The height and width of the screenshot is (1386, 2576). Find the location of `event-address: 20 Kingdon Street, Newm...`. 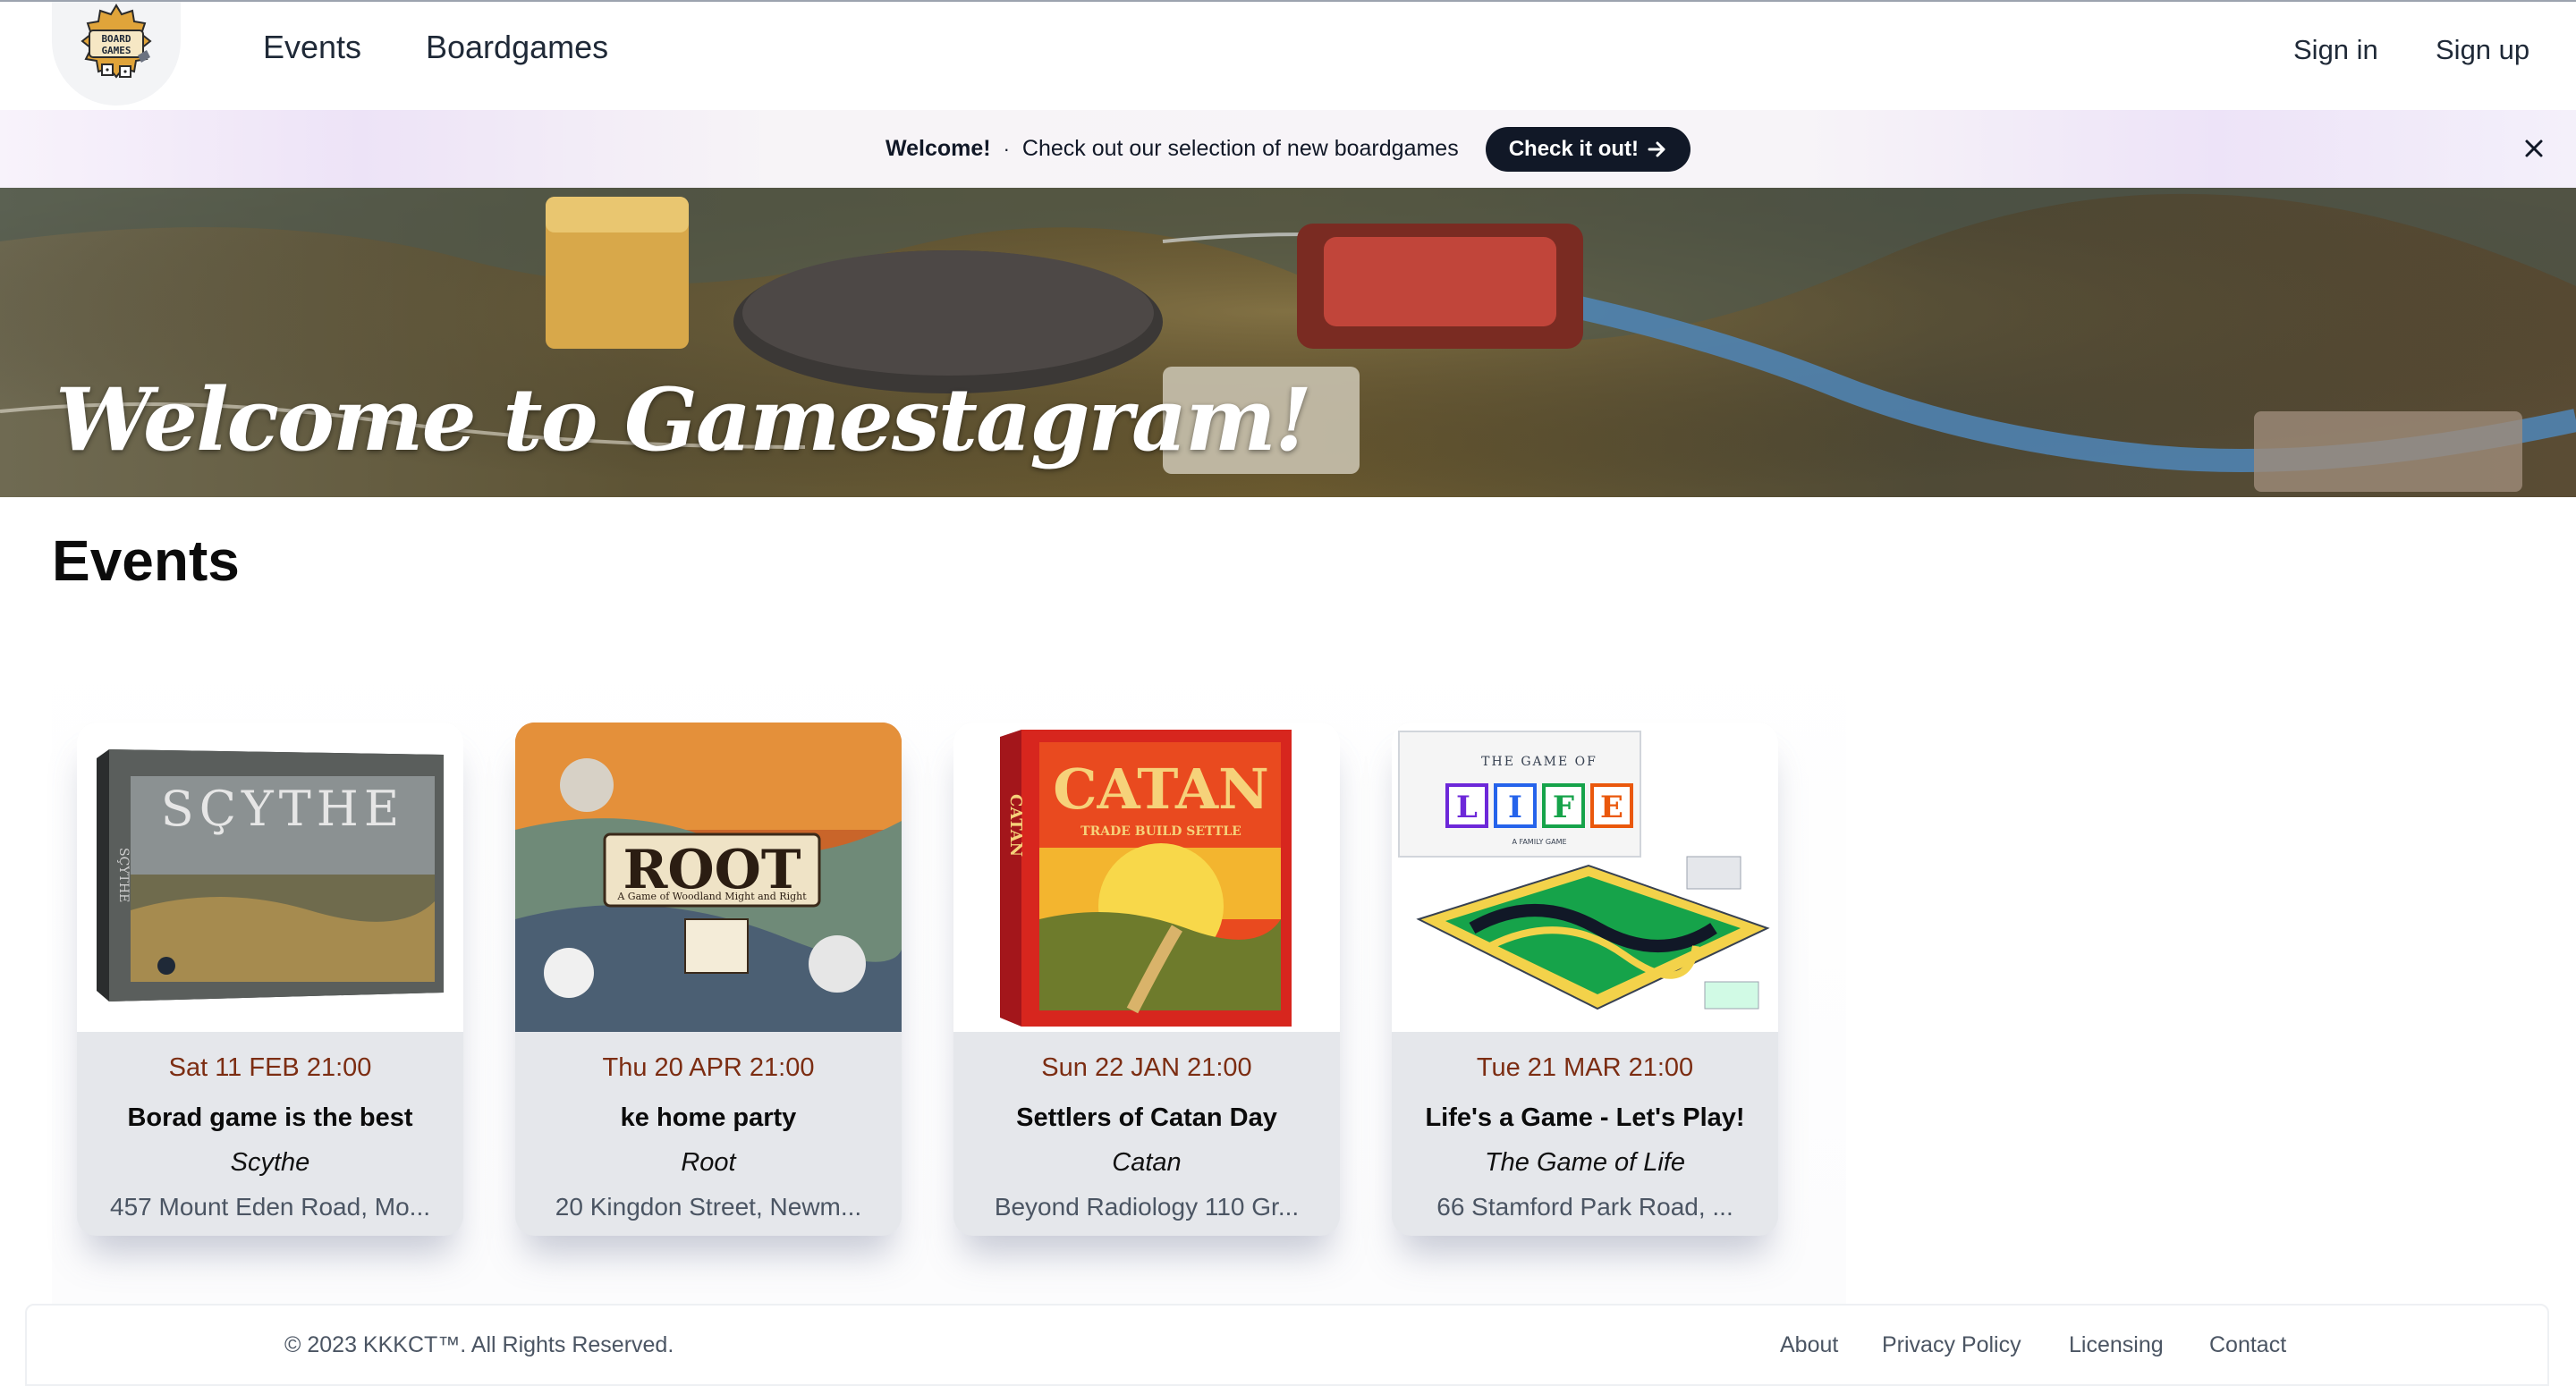

event-address: 20 Kingdon Street, Newm... is located at coordinates (708, 1207).